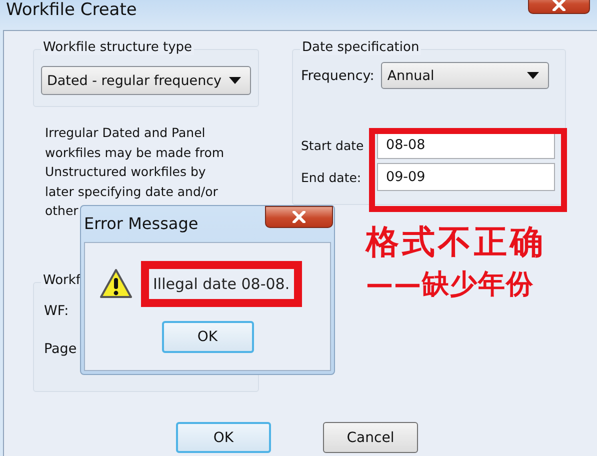  I want to click on group-title: Date specification, so click(361, 47).